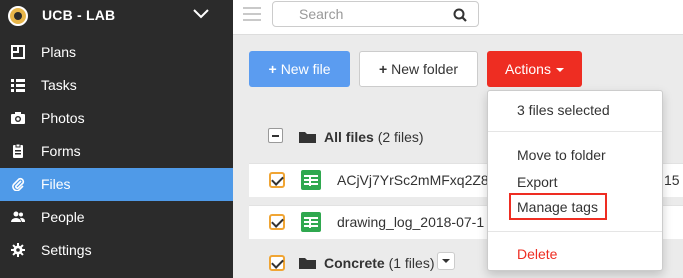  What do you see at coordinates (354, 263) in the screenshot?
I see `folder-label: Concrete` at bounding box center [354, 263].